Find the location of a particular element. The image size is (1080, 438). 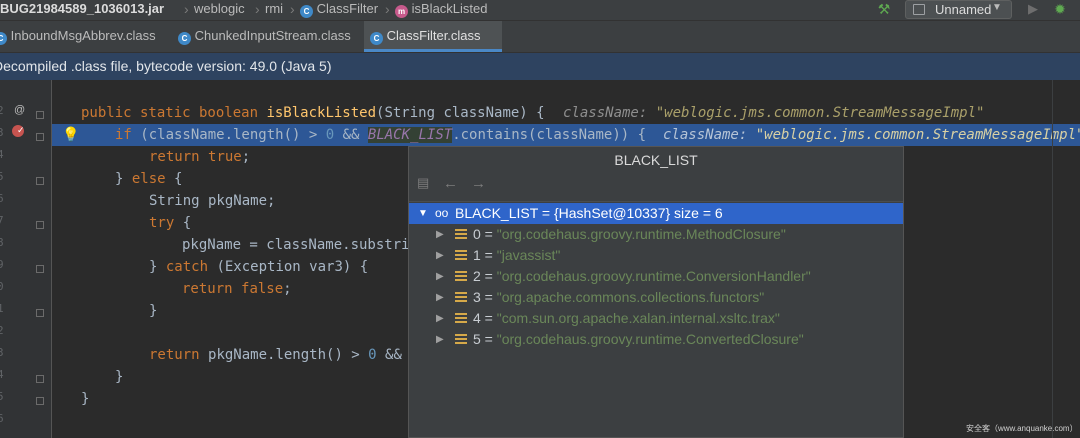

configuration-icon is located at coordinates (919, 9).